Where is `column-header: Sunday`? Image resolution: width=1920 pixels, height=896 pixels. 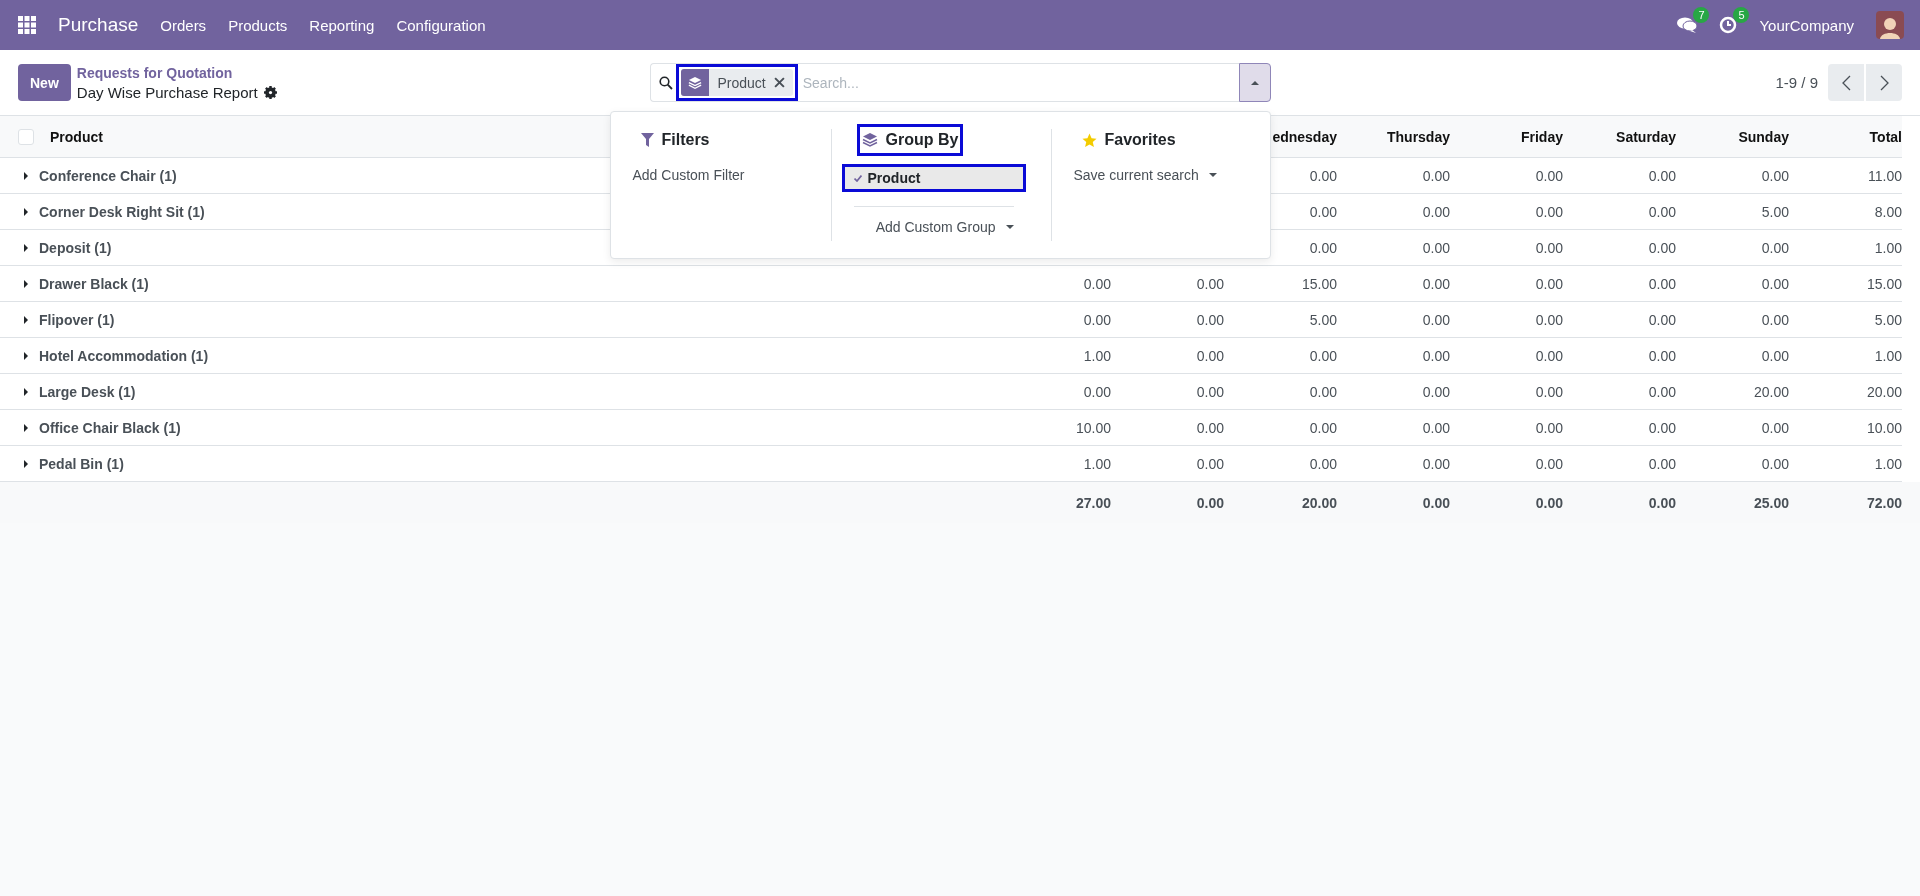 column-header: Sunday is located at coordinates (1763, 136).